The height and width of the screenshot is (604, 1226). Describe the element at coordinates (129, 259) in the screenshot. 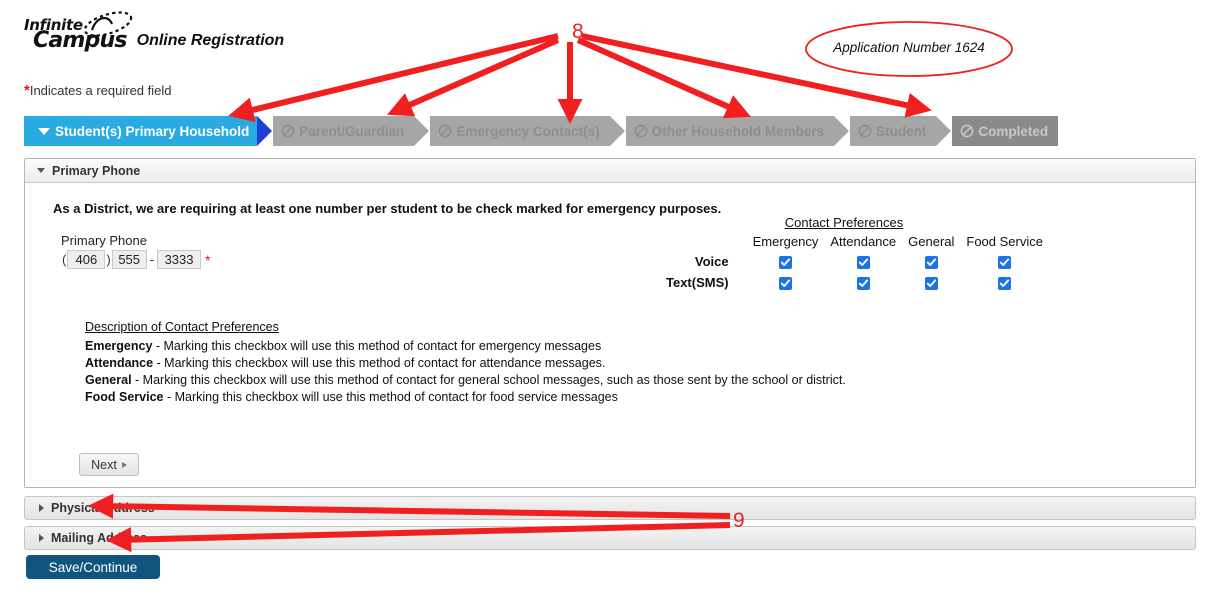

I see `phone-prefix-input` at that location.